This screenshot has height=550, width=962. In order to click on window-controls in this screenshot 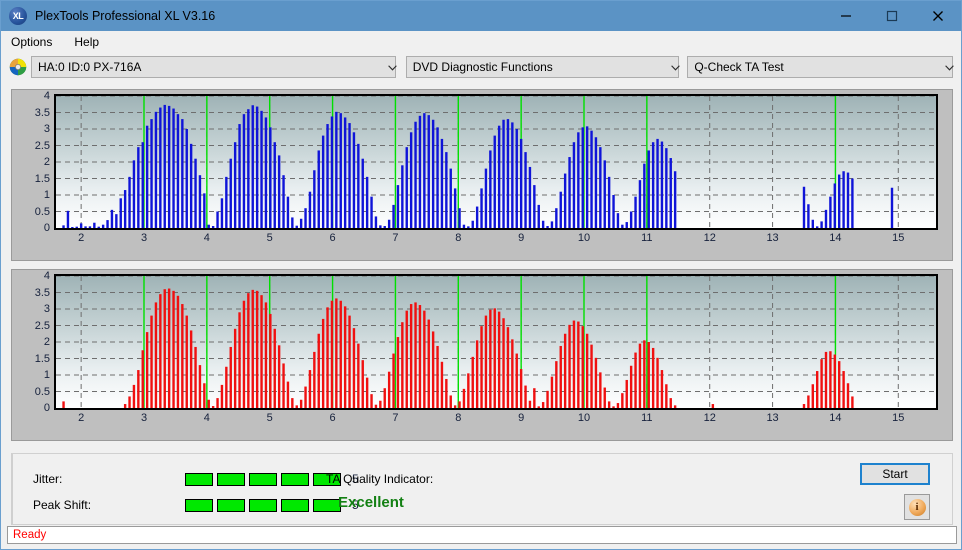, I will do `click(892, 16)`.